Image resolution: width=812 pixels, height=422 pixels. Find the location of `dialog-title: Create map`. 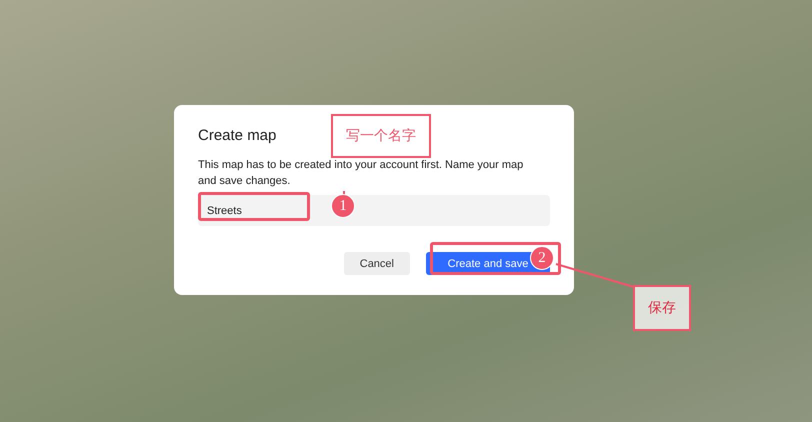

dialog-title: Create map is located at coordinates (237, 136).